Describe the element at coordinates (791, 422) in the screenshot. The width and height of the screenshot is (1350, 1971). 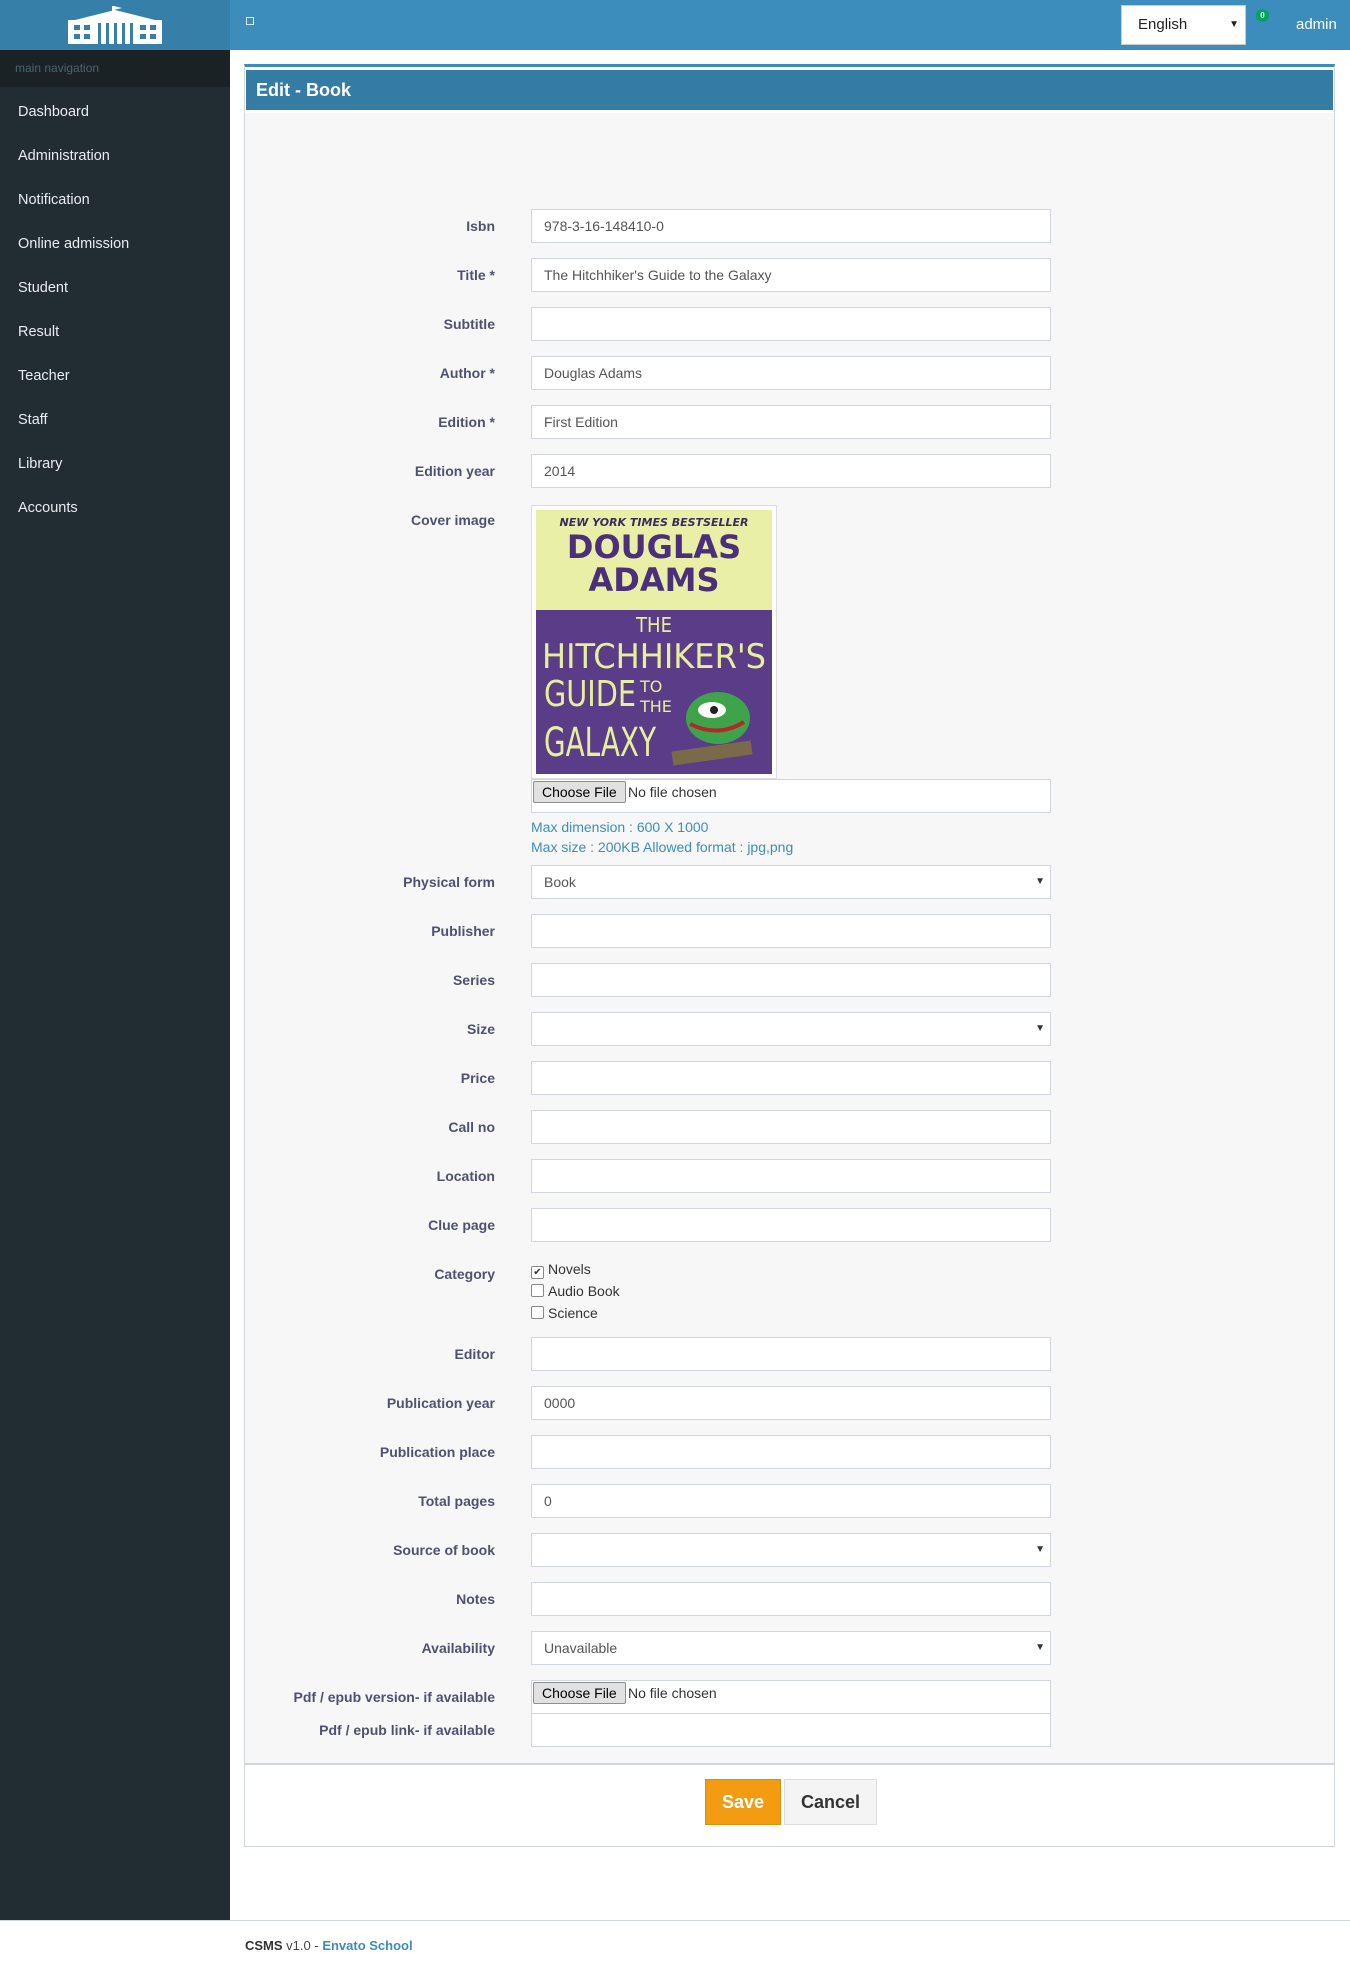
I see `edition-input: First Edition` at that location.